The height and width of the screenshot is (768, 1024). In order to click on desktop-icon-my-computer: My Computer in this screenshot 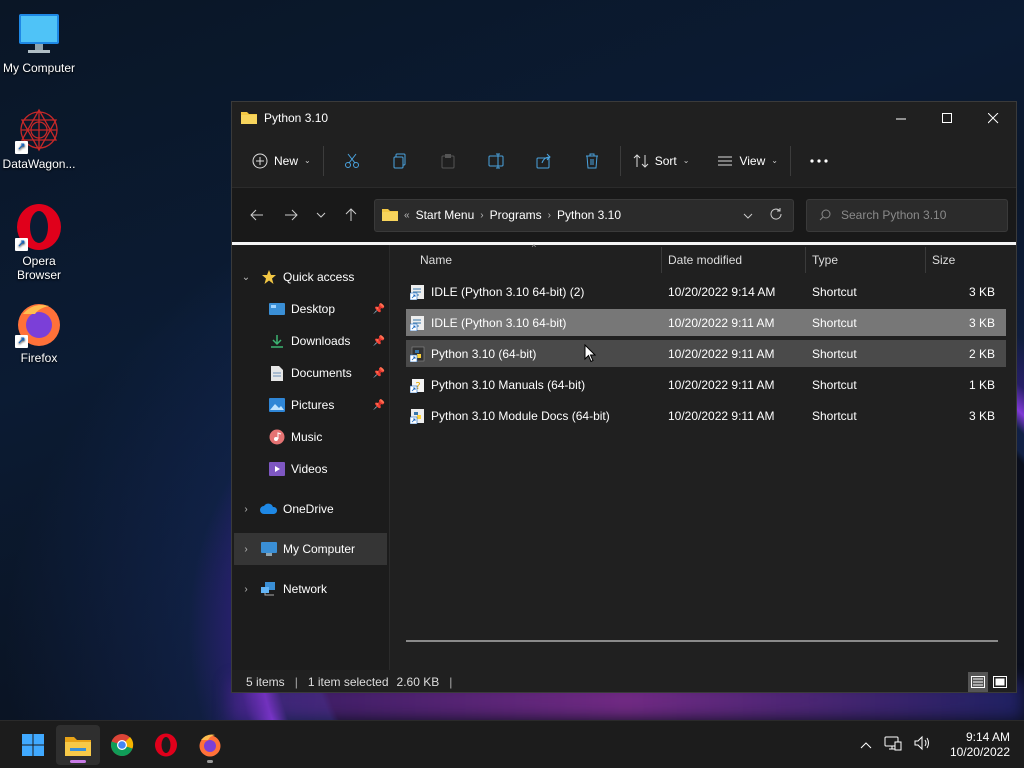, I will do `click(39, 42)`.